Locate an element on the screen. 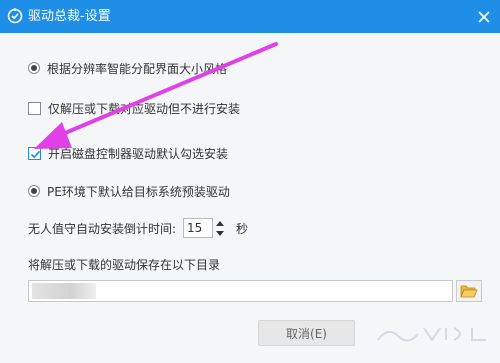 The image size is (500, 363). disk-controller-label: 开启磁盘控制器驱动默认勾选安装 is located at coordinates (138, 153).